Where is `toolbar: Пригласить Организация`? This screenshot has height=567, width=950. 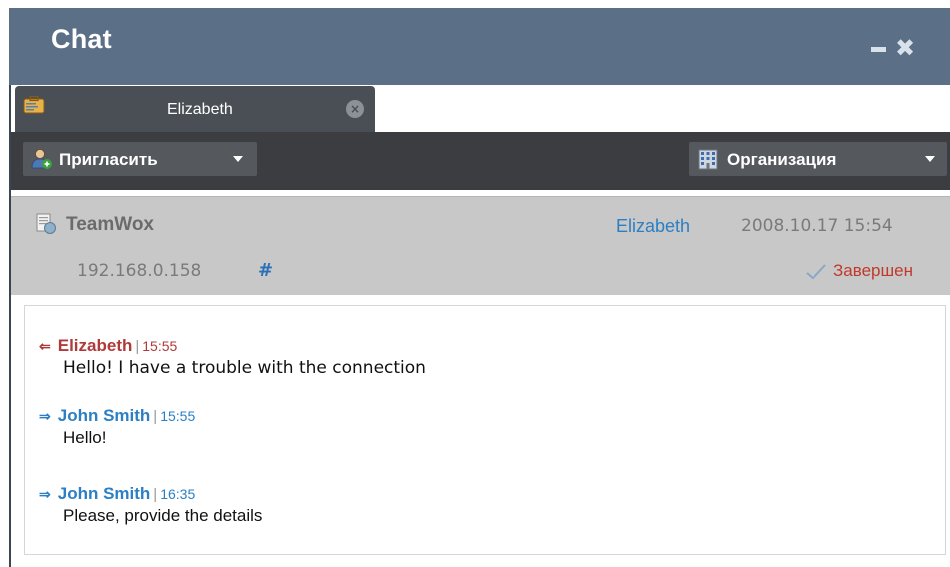
toolbar: Пригласить Организация is located at coordinates (480, 161).